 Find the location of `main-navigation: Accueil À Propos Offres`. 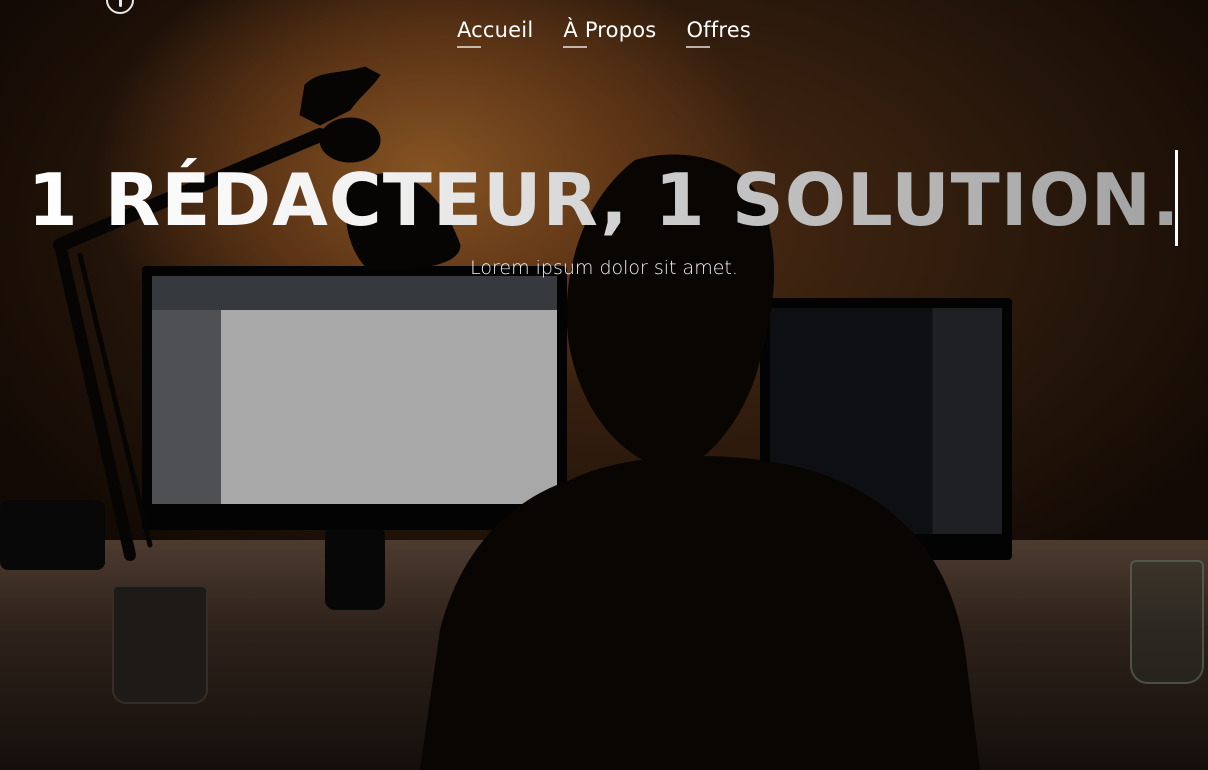

main-navigation: Accueil À Propos Offres is located at coordinates (604, 33).